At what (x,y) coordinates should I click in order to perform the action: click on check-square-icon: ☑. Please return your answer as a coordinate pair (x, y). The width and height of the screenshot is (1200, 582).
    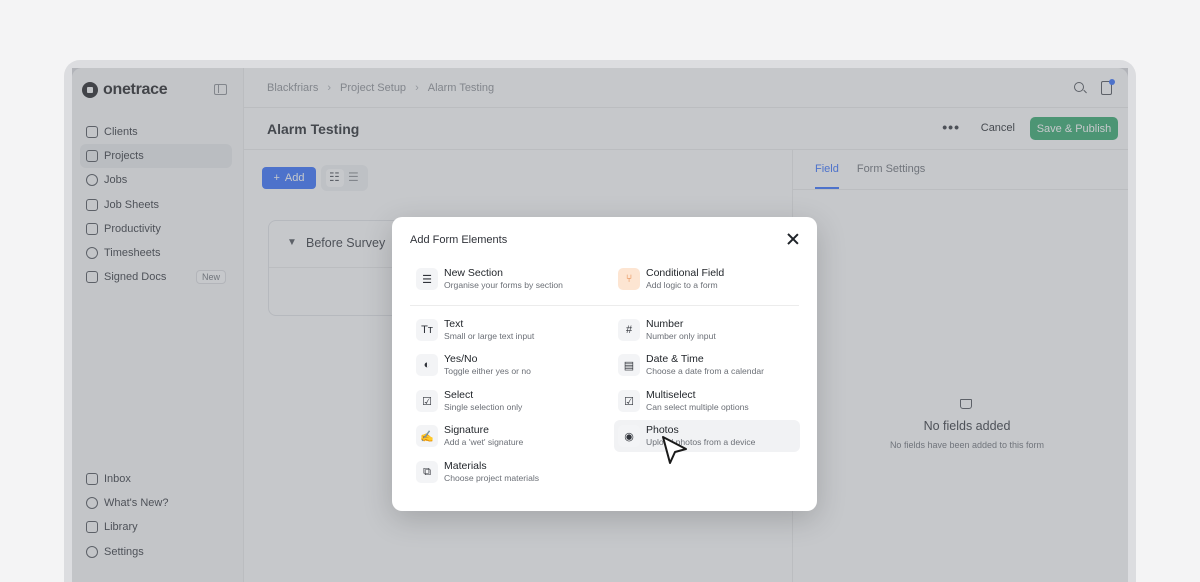
    Looking at the image, I should click on (427, 401).